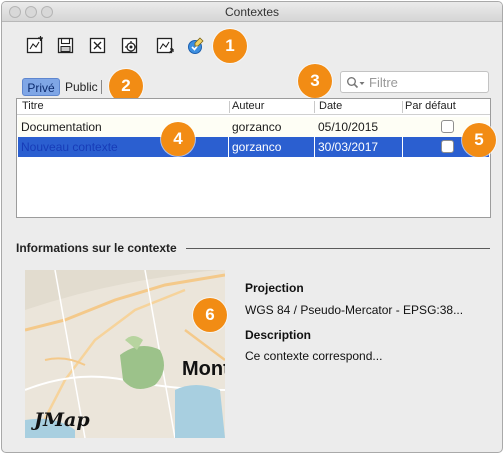 The height and width of the screenshot is (454, 504). What do you see at coordinates (426, 82) in the screenshot?
I see `filter-input` at bounding box center [426, 82].